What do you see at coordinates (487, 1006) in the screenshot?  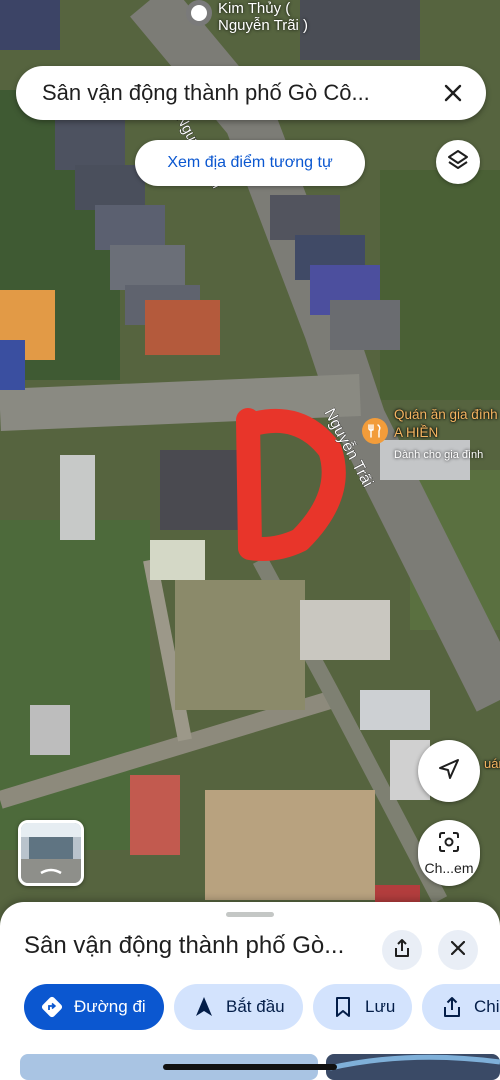 I see `share-label: Chia` at bounding box center [487, 1006].